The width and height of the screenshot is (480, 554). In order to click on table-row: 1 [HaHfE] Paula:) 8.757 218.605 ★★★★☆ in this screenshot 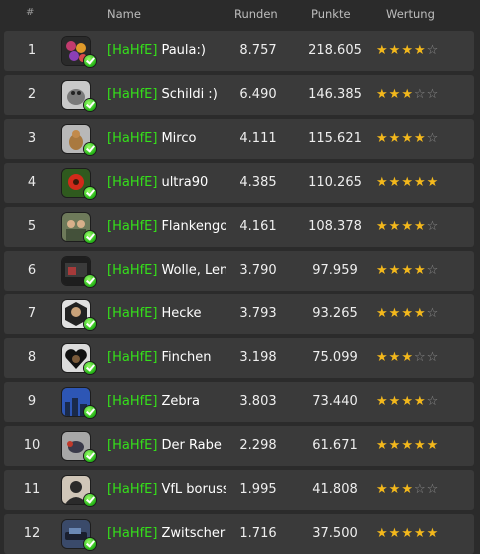, I will do `click(239, 51)`.